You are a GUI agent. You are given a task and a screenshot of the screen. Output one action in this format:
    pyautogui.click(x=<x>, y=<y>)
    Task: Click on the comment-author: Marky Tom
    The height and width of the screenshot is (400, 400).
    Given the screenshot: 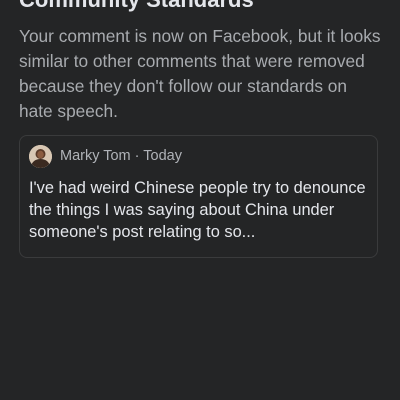 What is the action you would take?
    pyautogui.click(x=95, y=156)
    